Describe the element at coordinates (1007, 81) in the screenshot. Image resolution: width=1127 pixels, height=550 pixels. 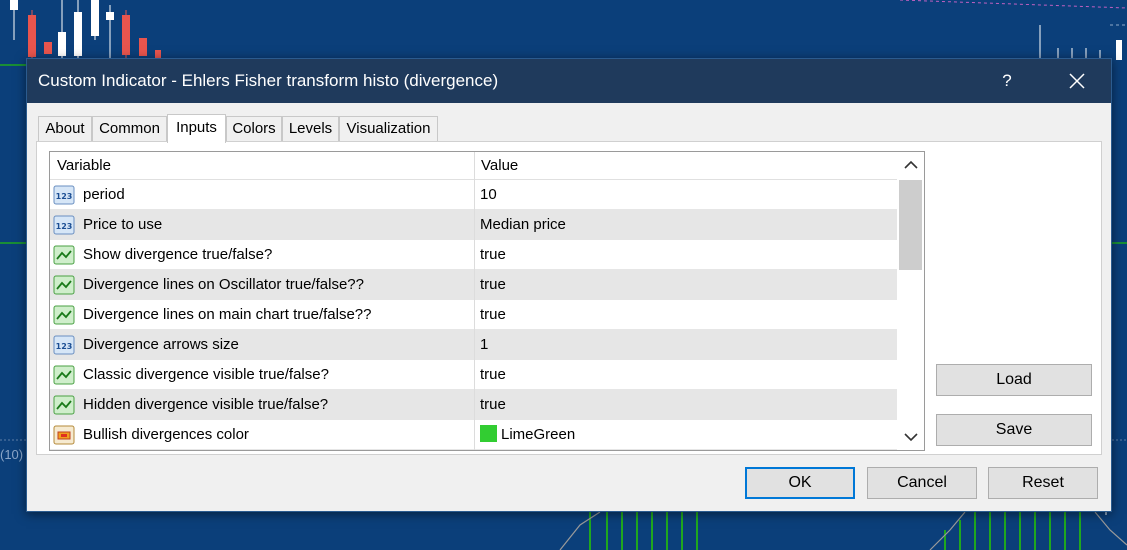
I see `help-button: ?` at that location.